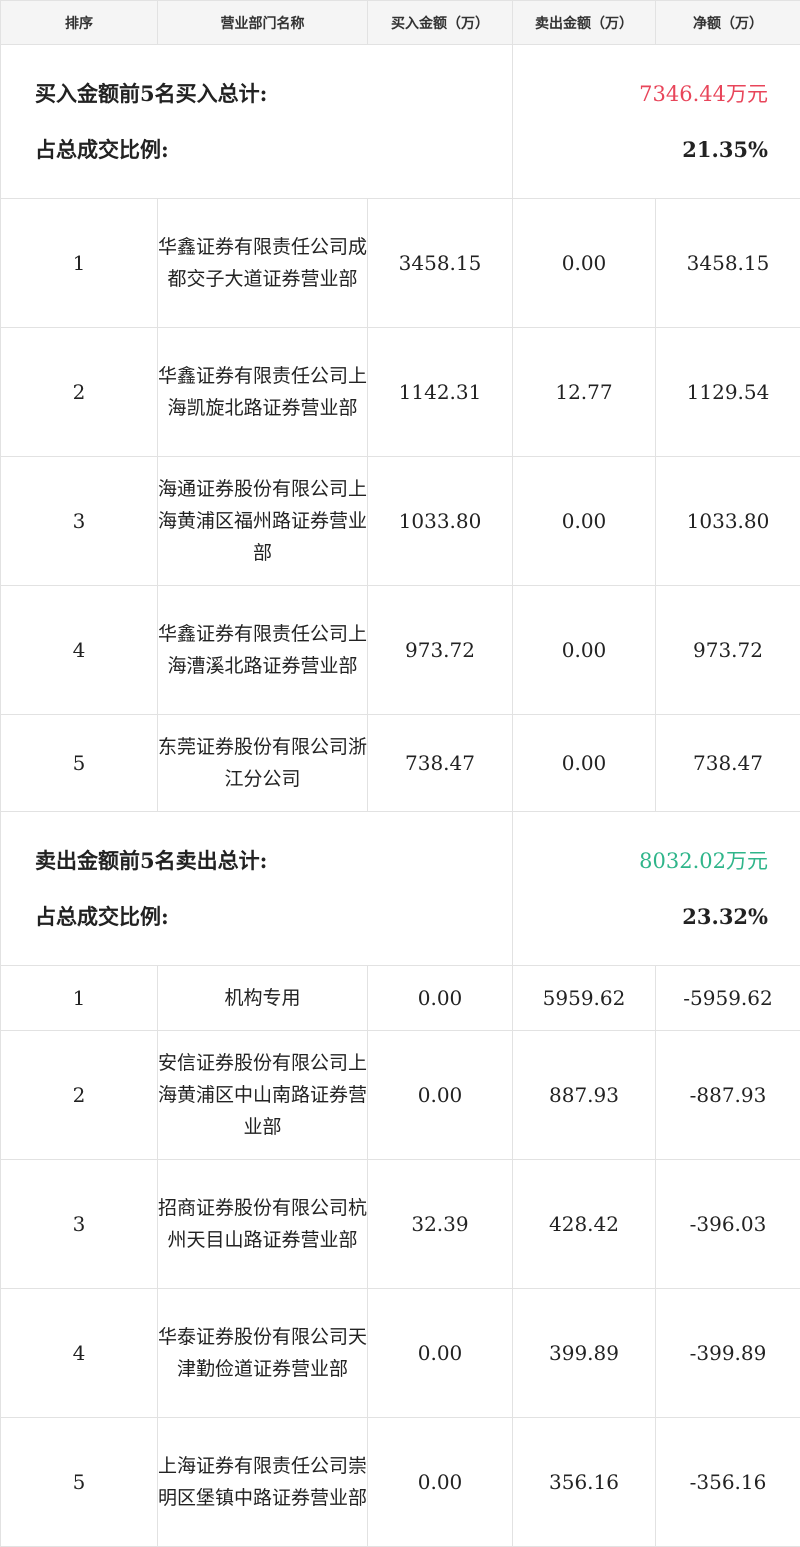 This screenshot has height=1547, width=800. What do you see at coordinates (727, 22) in the screenshot?
I see `header-net: 净额（万）` at bounding box center [727, 22].